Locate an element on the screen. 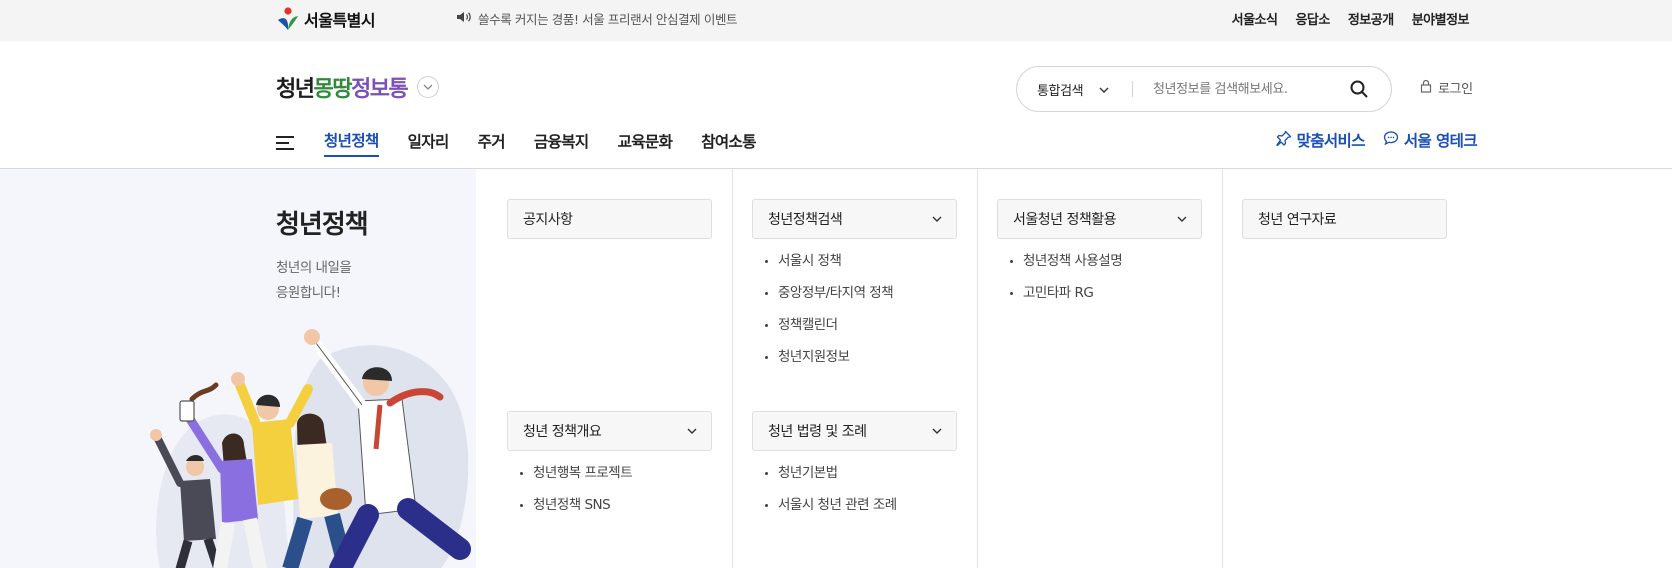 The width and height of the screenshot is (1672, 568). search-icon is located at coordinates (1359, 89).